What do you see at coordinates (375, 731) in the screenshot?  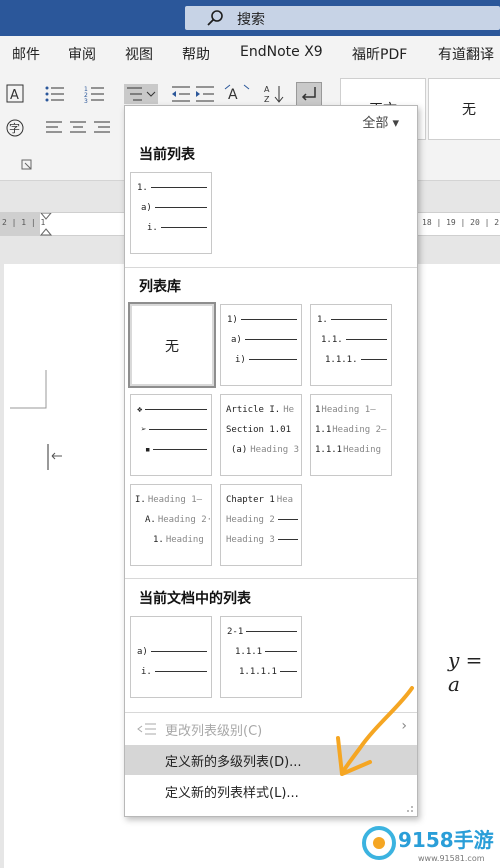 I see `annotation-arrow` at bounding box center [375, 731].